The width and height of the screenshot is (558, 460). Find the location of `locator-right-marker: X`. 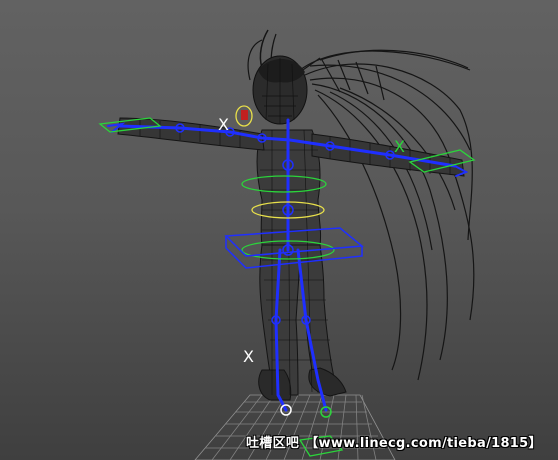

locator-right-marker: X is located at coordinates (399, 146).